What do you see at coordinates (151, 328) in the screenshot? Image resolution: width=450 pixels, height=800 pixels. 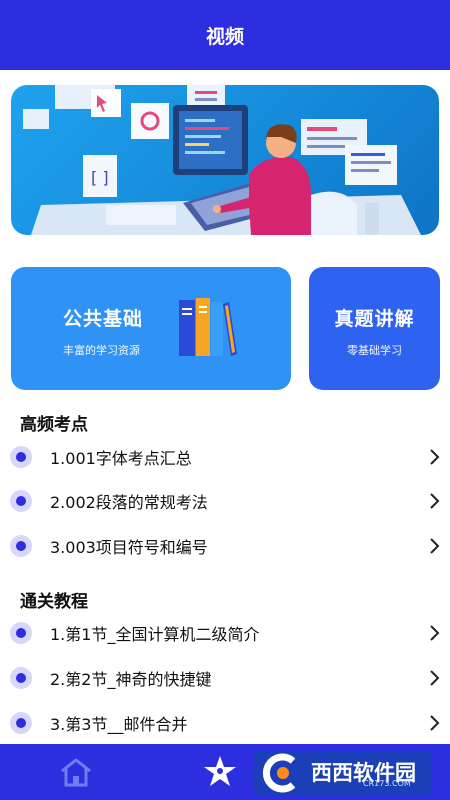 I see `public-basics-card: 公共基础 丰富的学习资源` at bounding box center [151, 328].